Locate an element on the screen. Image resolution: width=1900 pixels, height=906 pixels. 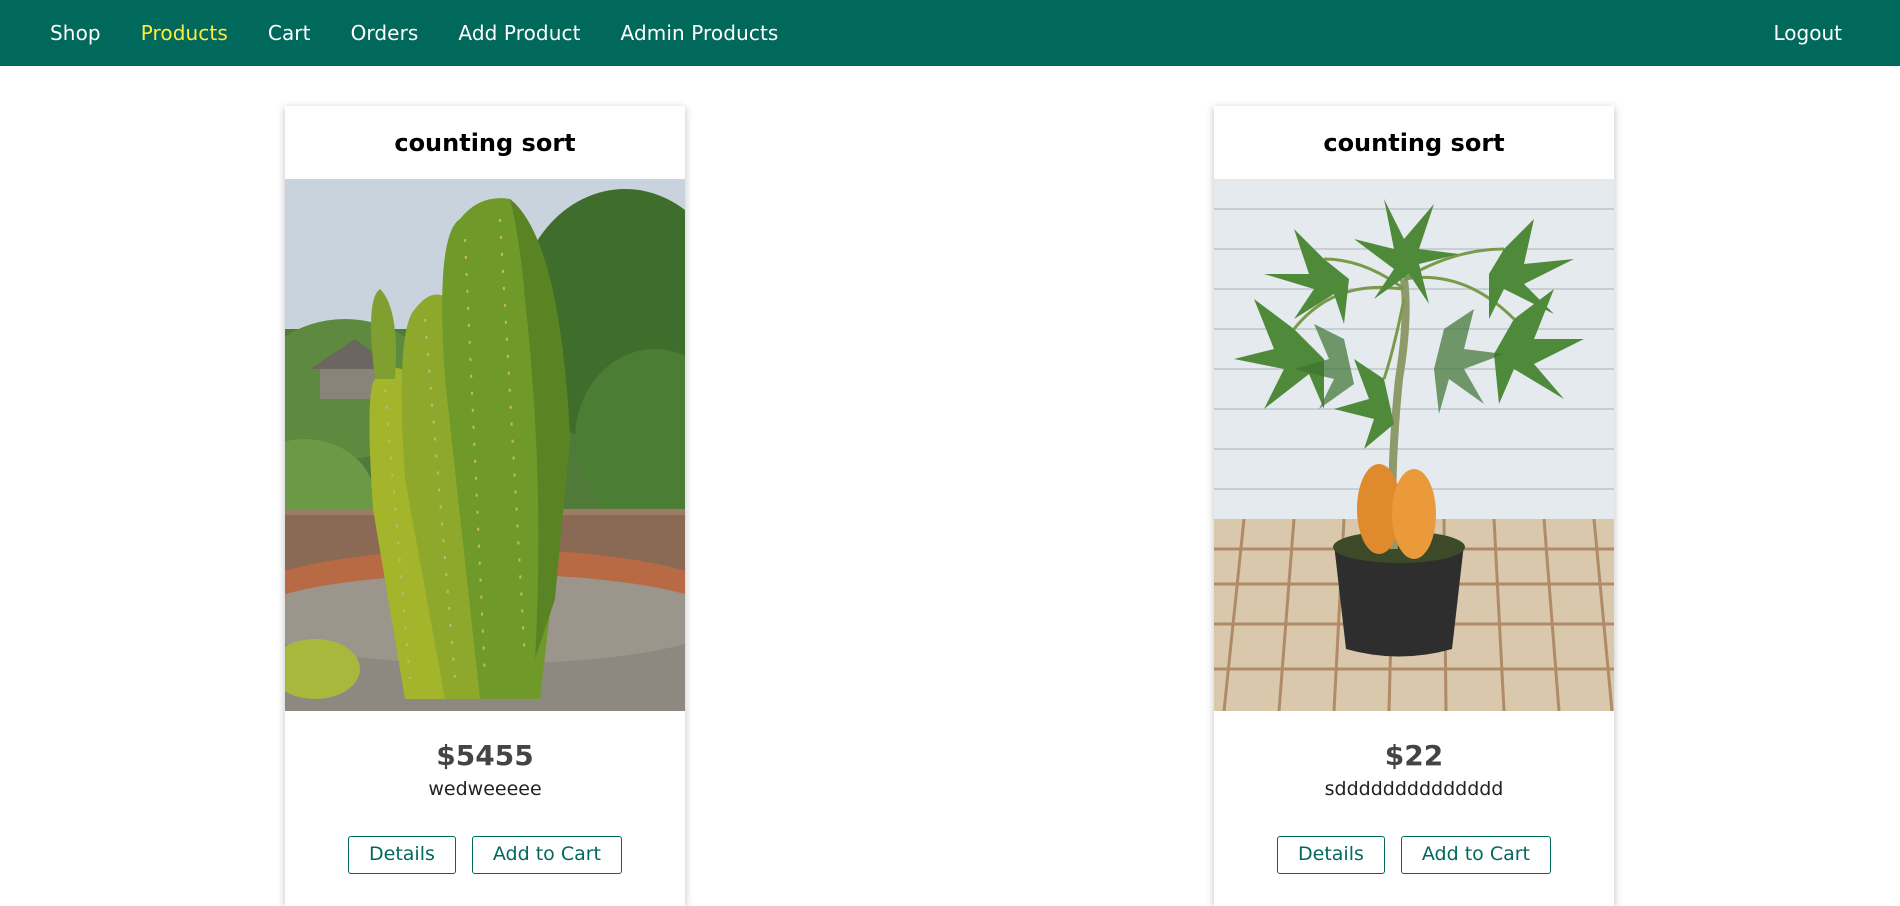
cactus-image is located at coordinates (485, 445).